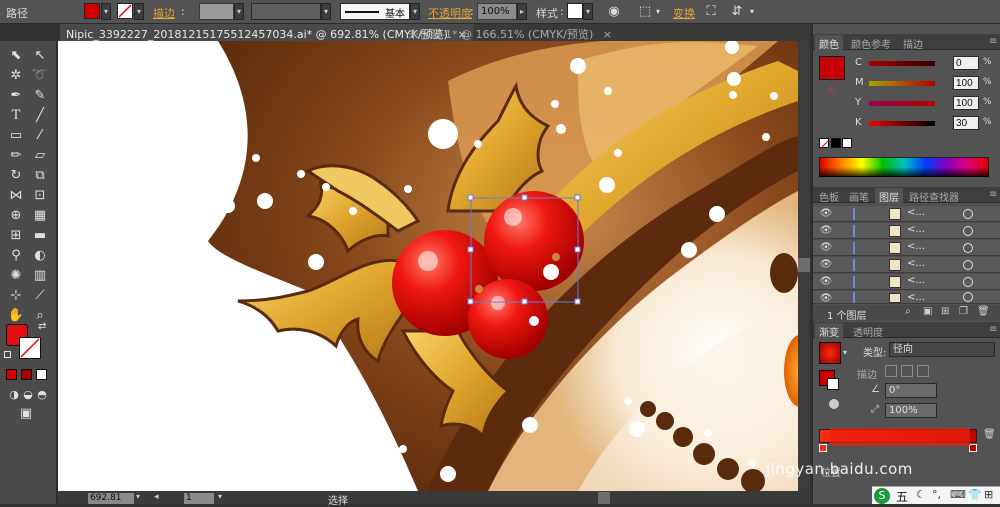 The height and width of the screenshot is (507, 1000). What do you see at coordinates (40, 216) in the screenshot?
I see `perspective-grid-tool-icon: ▦` at bounding box center [40, 216].